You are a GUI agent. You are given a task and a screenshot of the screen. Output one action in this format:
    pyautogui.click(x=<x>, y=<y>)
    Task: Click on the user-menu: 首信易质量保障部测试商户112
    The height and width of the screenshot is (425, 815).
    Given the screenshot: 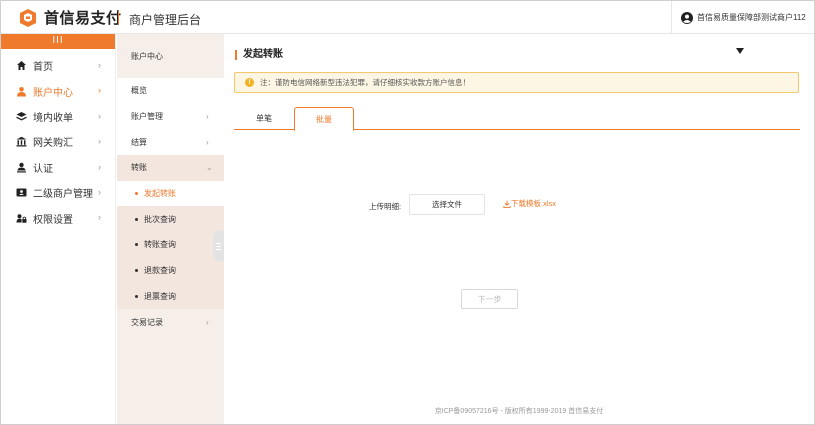 What is the action you would take?
    pyautogui.click(x=742, y=17)
    